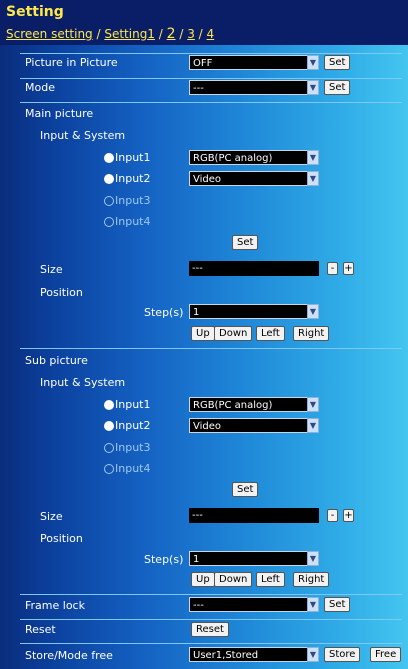  Describe the element at coordinates (51, 516) in the screenshot. I see `sub-size-label: Size` at that location.